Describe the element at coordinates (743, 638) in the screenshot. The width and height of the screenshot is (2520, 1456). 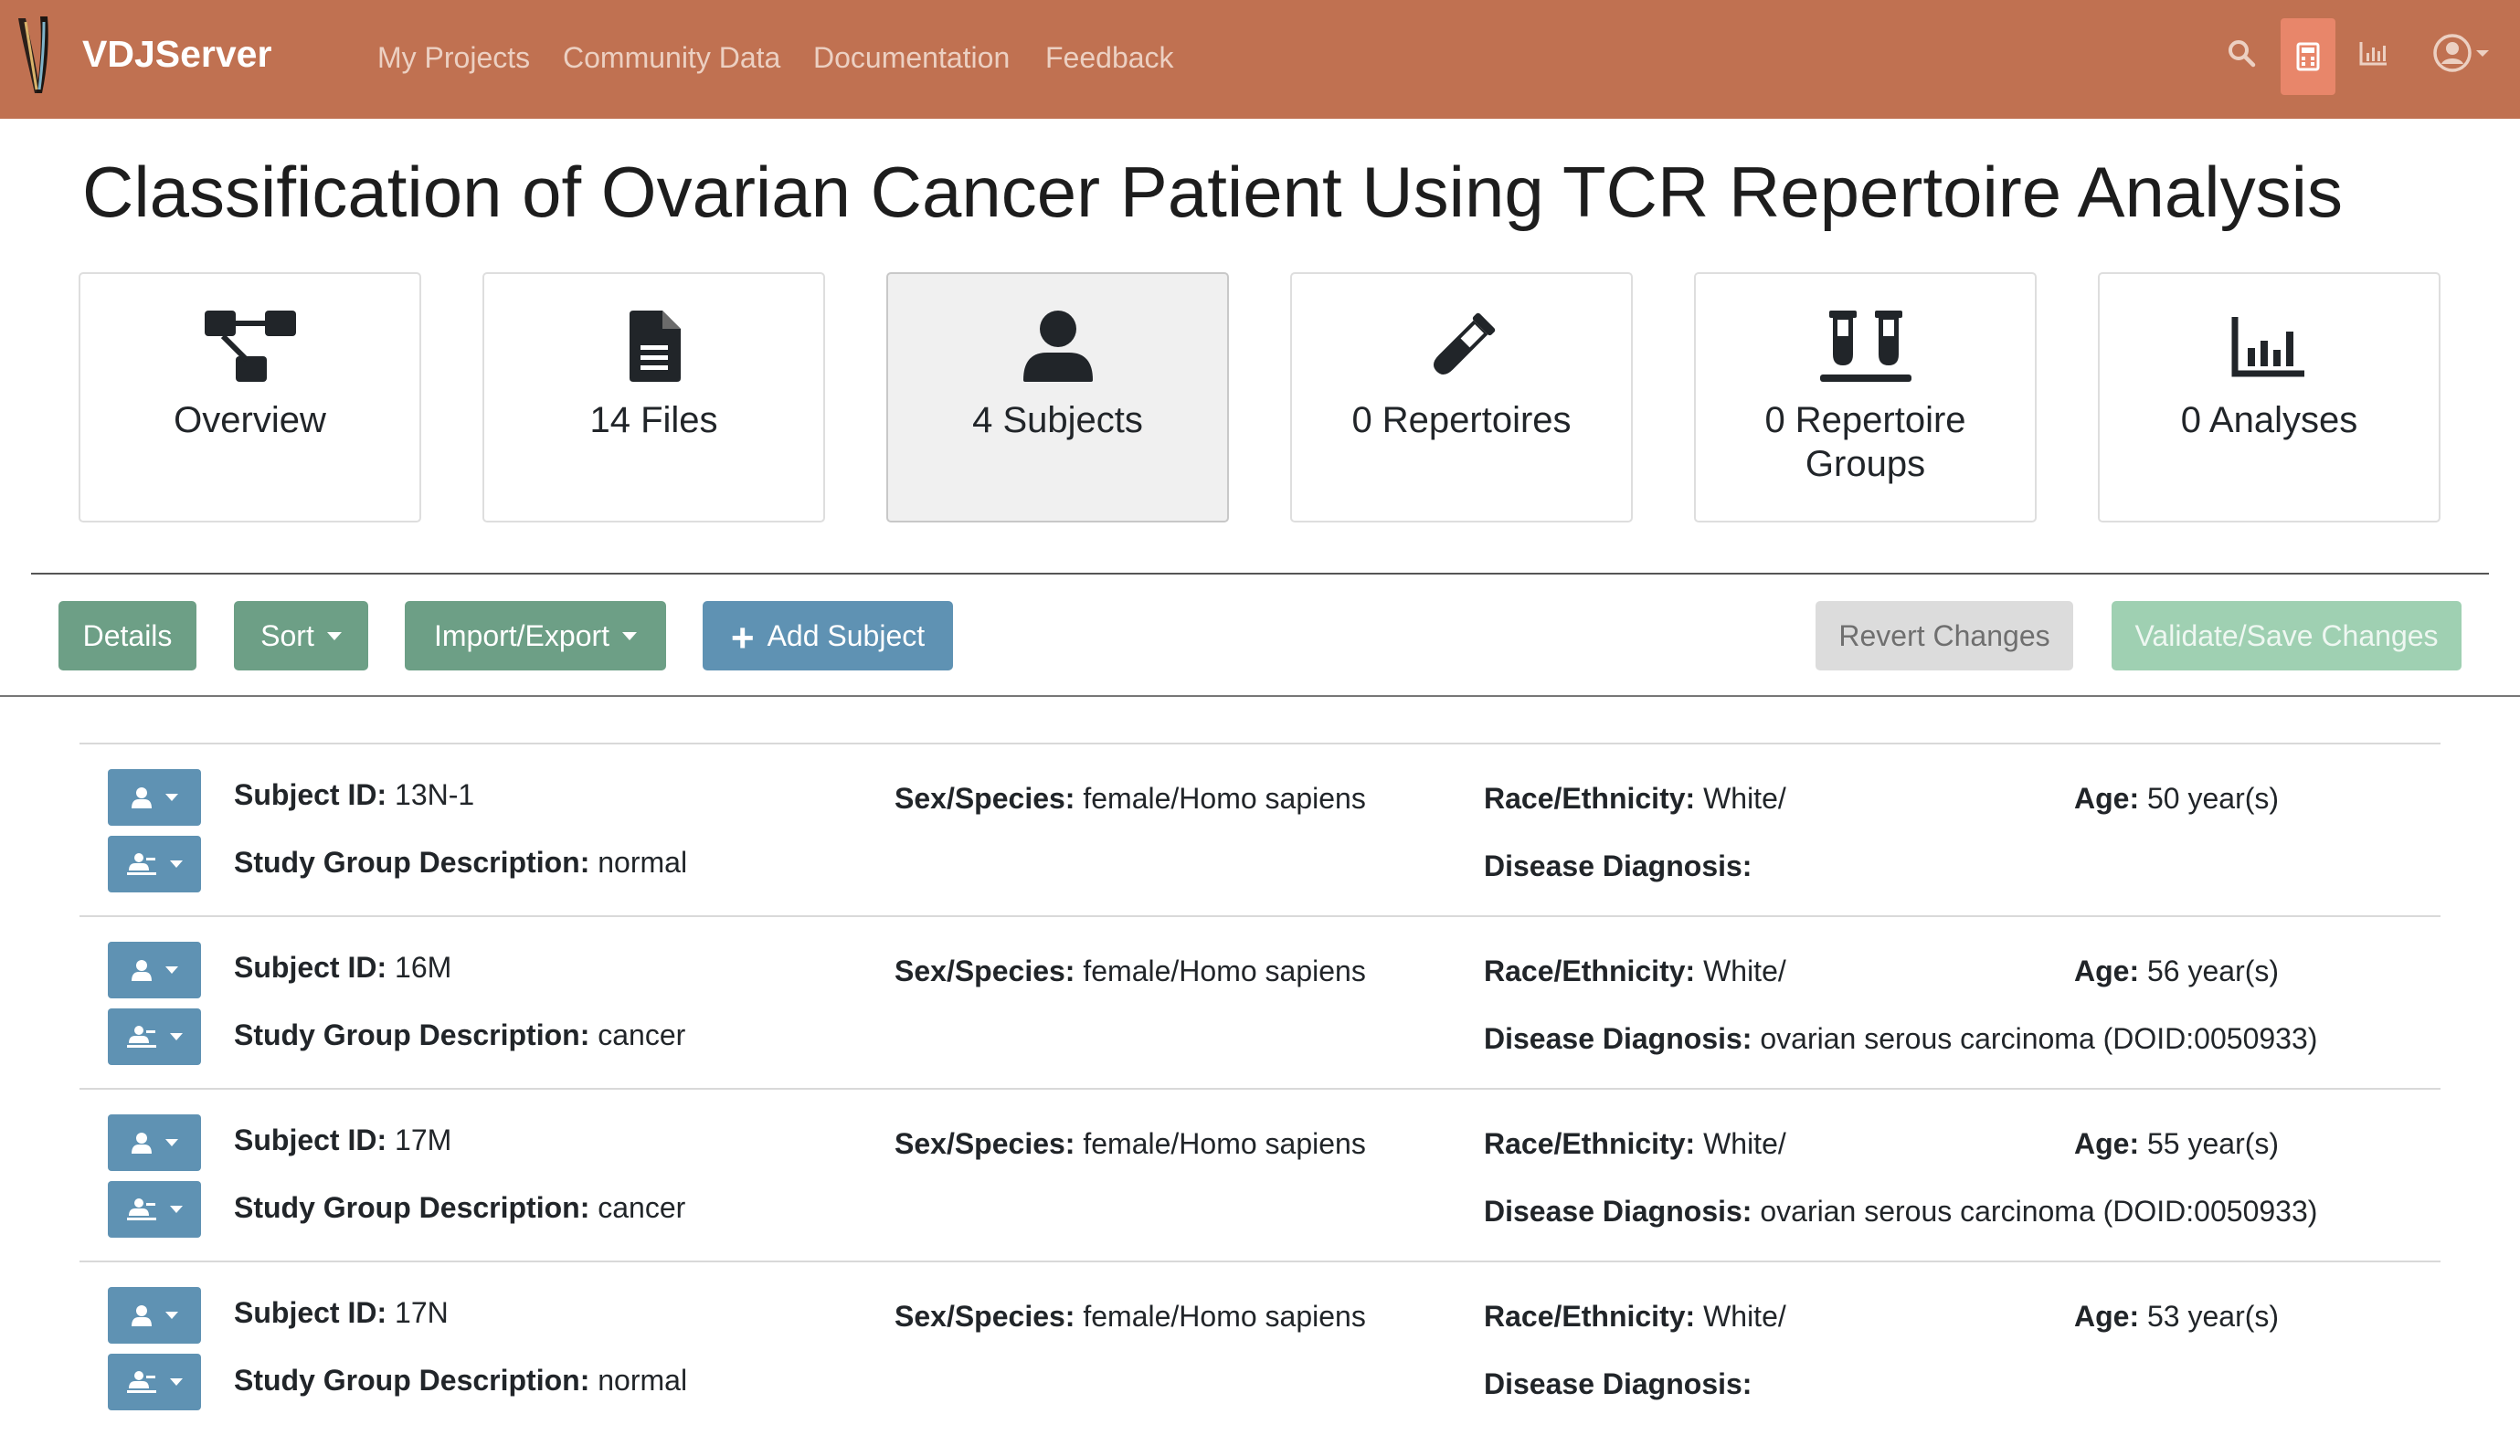
I see `plus-icon: +` at that location.